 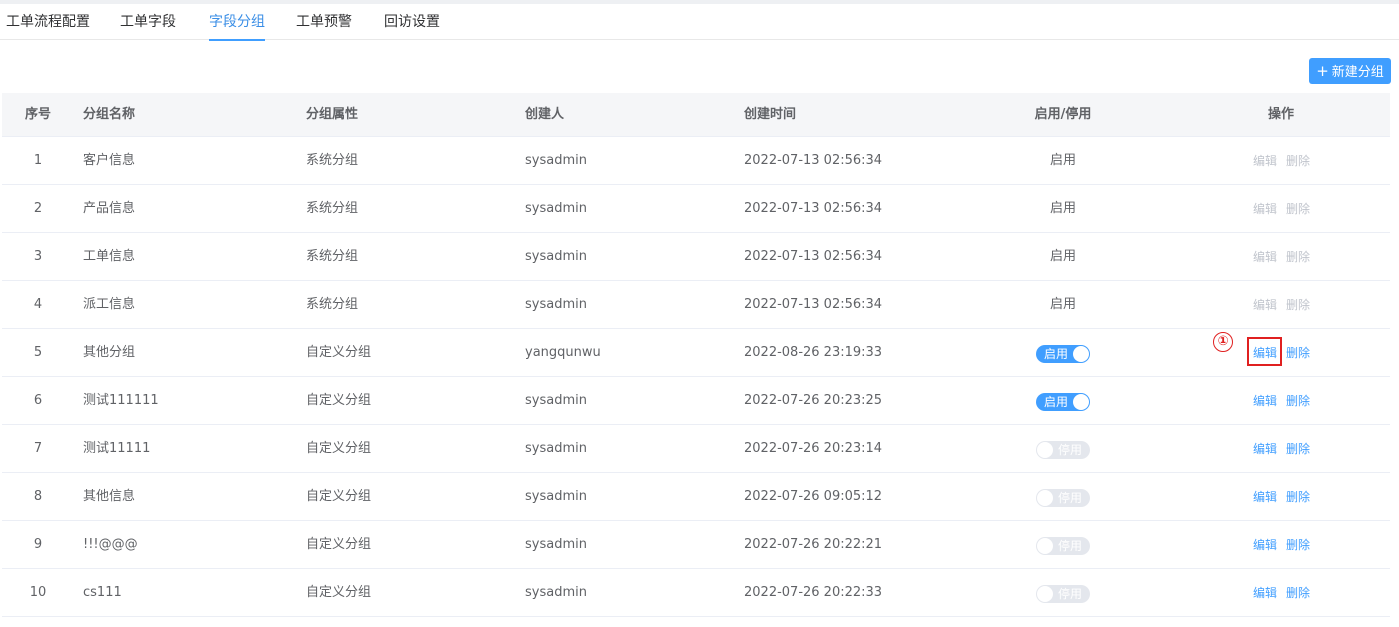 What do you see at coordinates (813, 592) in the screenshot?
I see `cell-created: 2022-07-26 20:22:33` at bounding box center [813, 592].